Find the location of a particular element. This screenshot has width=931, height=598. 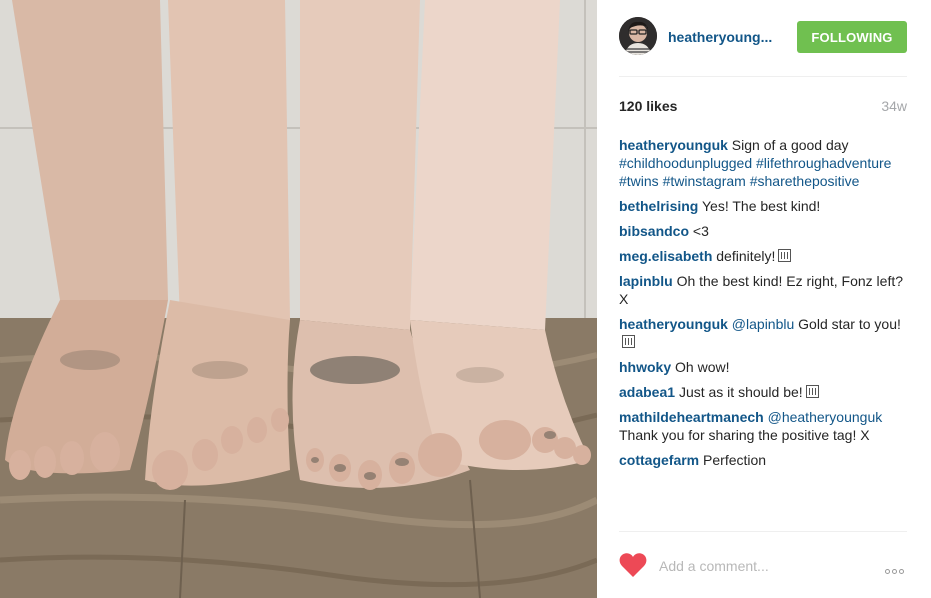

likes-count: 120 likes is located at coordinates (648, 106).